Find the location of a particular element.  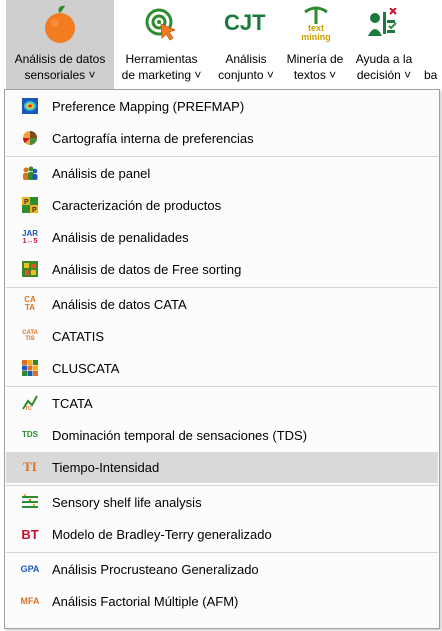

prefmap-icon is located at coordinates (30, 106).